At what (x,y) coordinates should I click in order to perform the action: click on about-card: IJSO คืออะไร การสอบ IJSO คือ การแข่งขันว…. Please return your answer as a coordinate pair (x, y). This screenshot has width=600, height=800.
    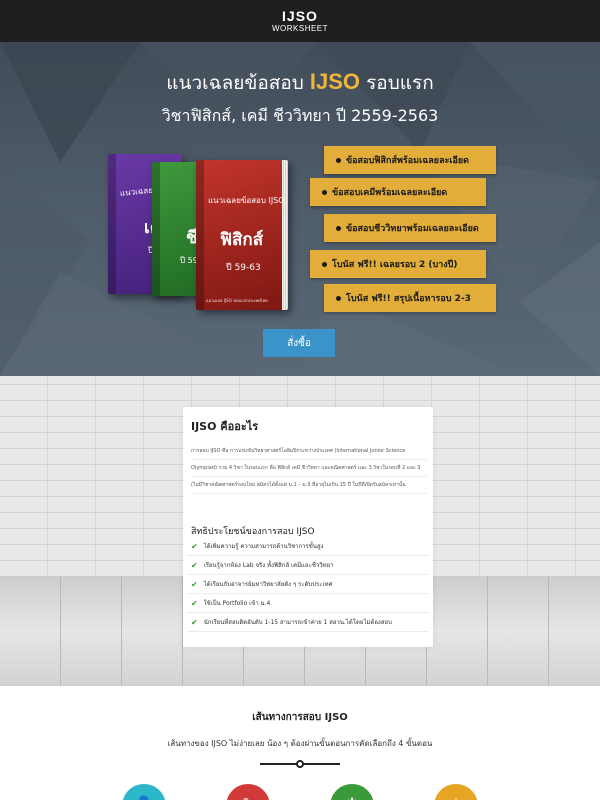
    Looking at the image, I should click on (308, 527).